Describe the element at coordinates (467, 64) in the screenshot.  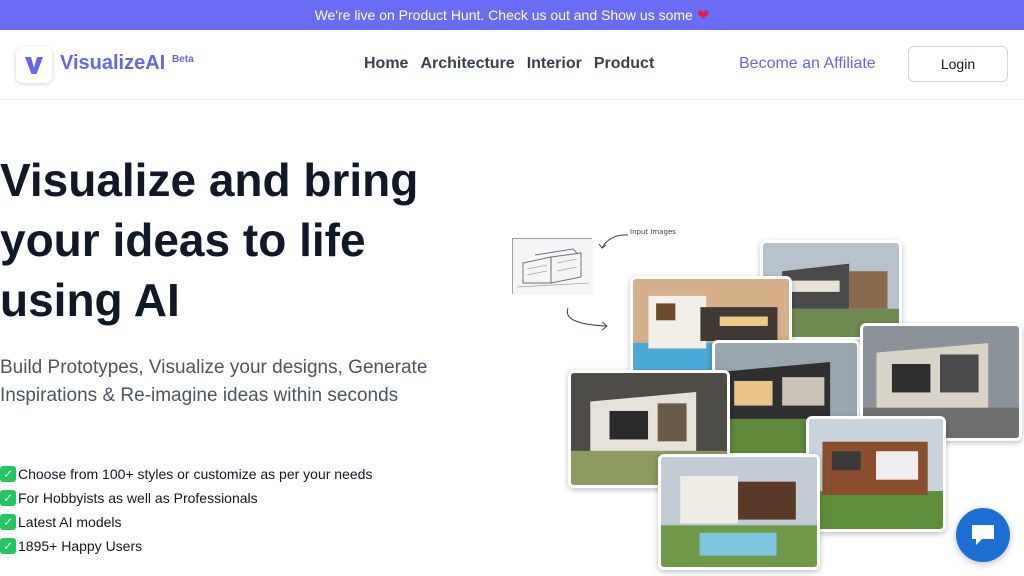
I see `nav-architecture: Architecture` at that location.